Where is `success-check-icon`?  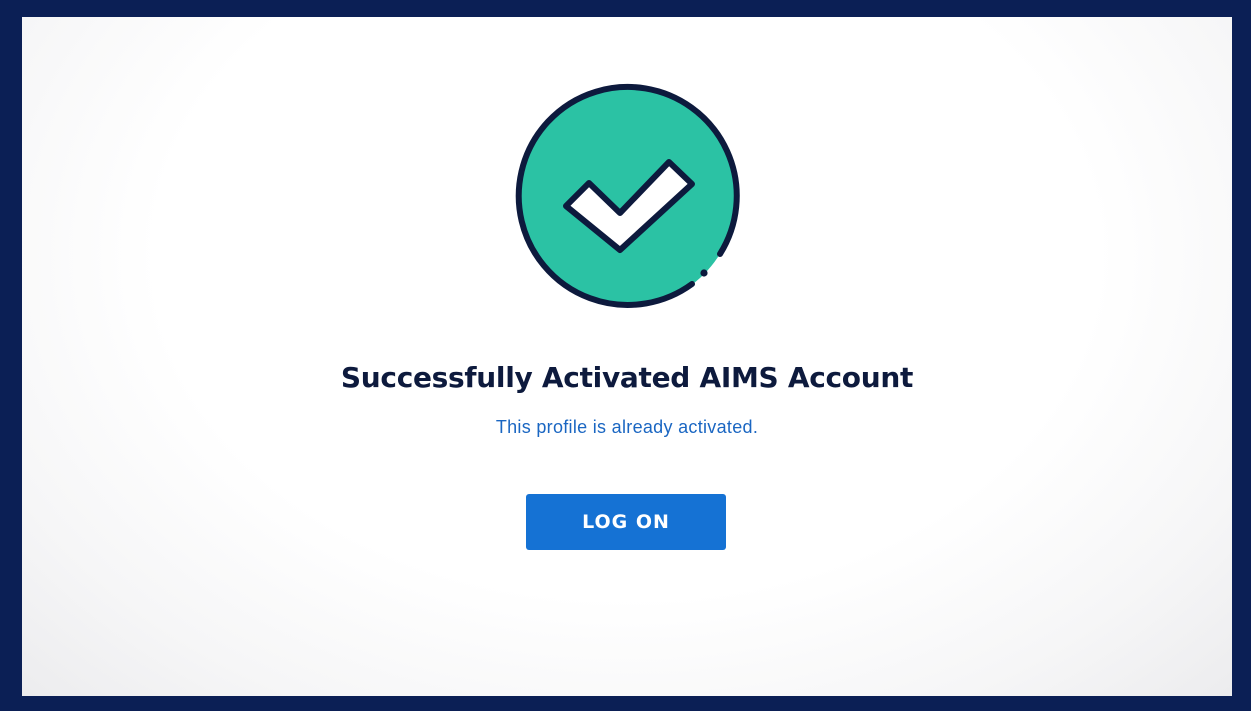
success-check-icon is located at coordinates (627, 197).